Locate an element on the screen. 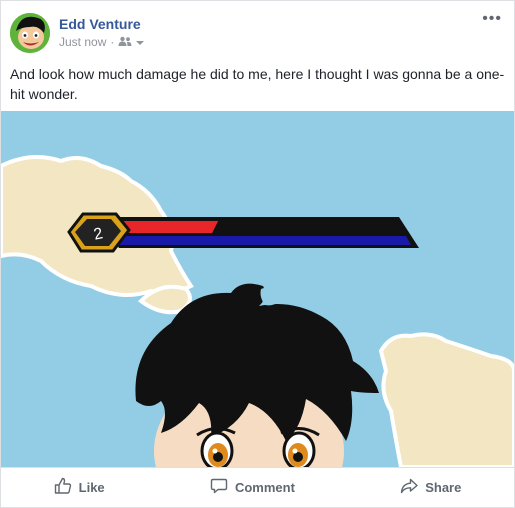  share-icon is located at coordinates (409, 487).